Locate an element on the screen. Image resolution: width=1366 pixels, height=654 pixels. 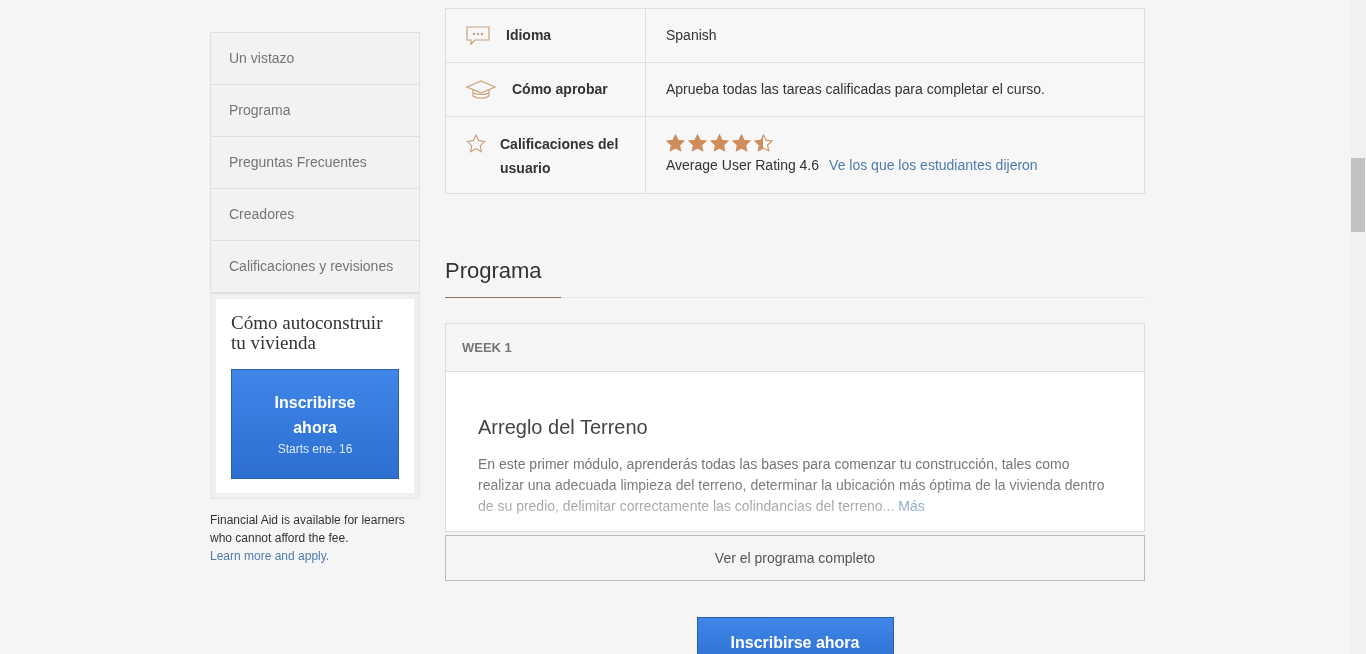
module-description: En este primer módulo, aprenderás todas las bases para comenzar tu construcción, tales como realizar una adecuada limpieza del terreno, determinar la ubicación más óptima de la vivienda dentro de su predio, delimitar correctamente las colindancias del terreno... Más is located at coordinates (792, 485).